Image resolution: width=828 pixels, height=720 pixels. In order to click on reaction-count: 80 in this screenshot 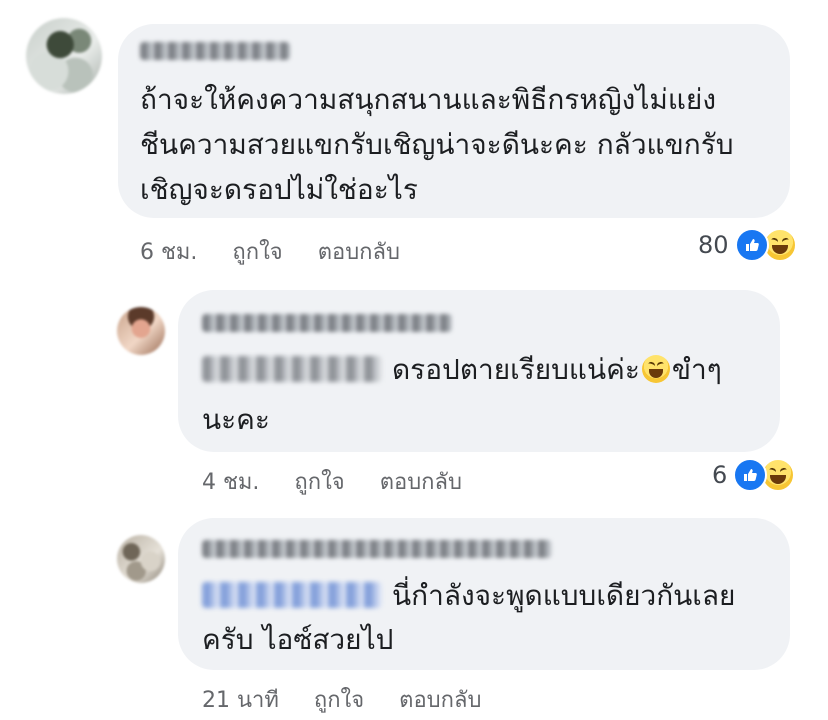, I will do `click(713, 245)`.